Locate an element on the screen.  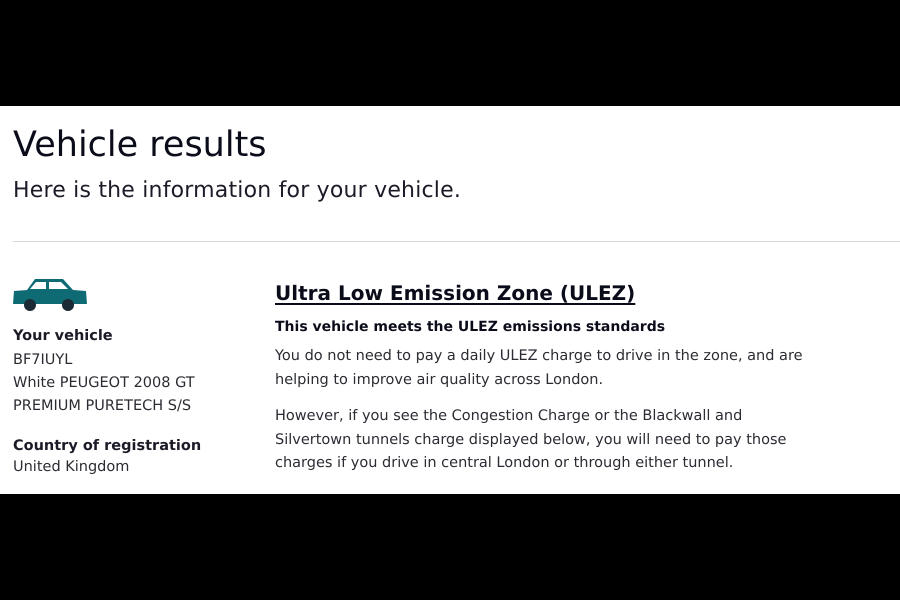
info-paragraph: However, if you see the Congestion Charge or the Blackwall and Silvertown tunnels charge displayed below, you will need to pay those charges if you drive in central London or through either tunnel. is located at coordinates (531, 440).